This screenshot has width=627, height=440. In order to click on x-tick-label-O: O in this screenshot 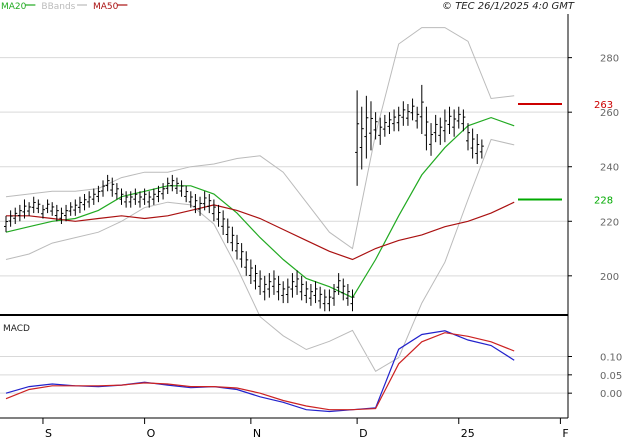, I will do `click(151, 433)`.